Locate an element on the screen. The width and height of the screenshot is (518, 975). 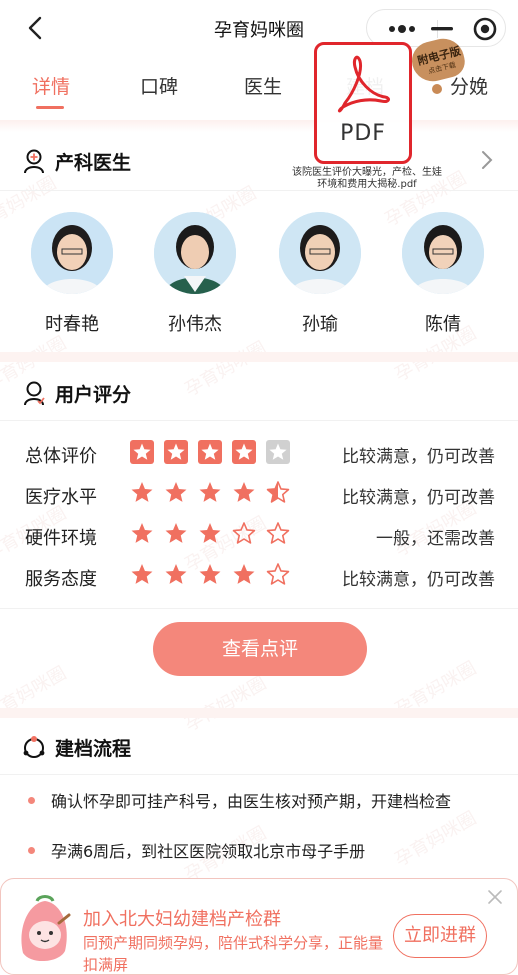
user-icon is located at coordinates (34, 393).